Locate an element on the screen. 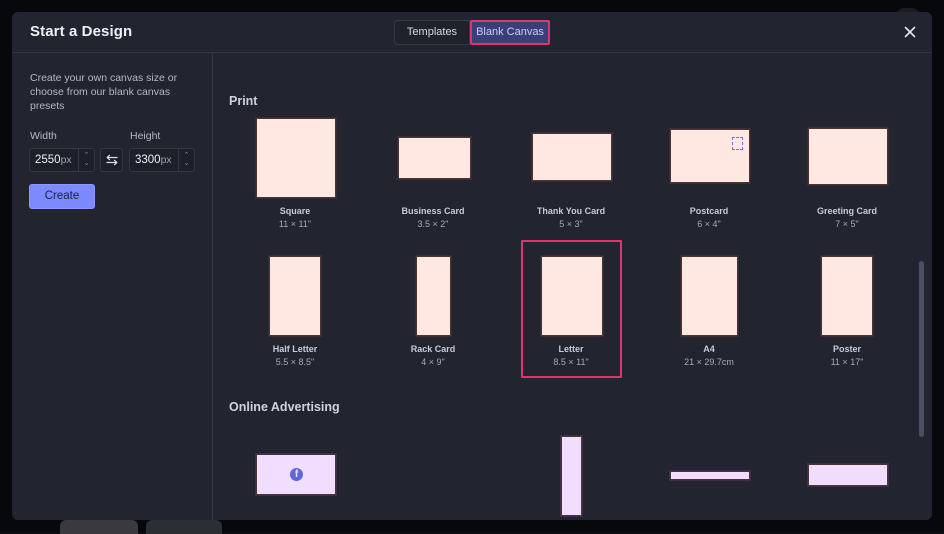  height-unit: px is located at coordinates (166, 160).